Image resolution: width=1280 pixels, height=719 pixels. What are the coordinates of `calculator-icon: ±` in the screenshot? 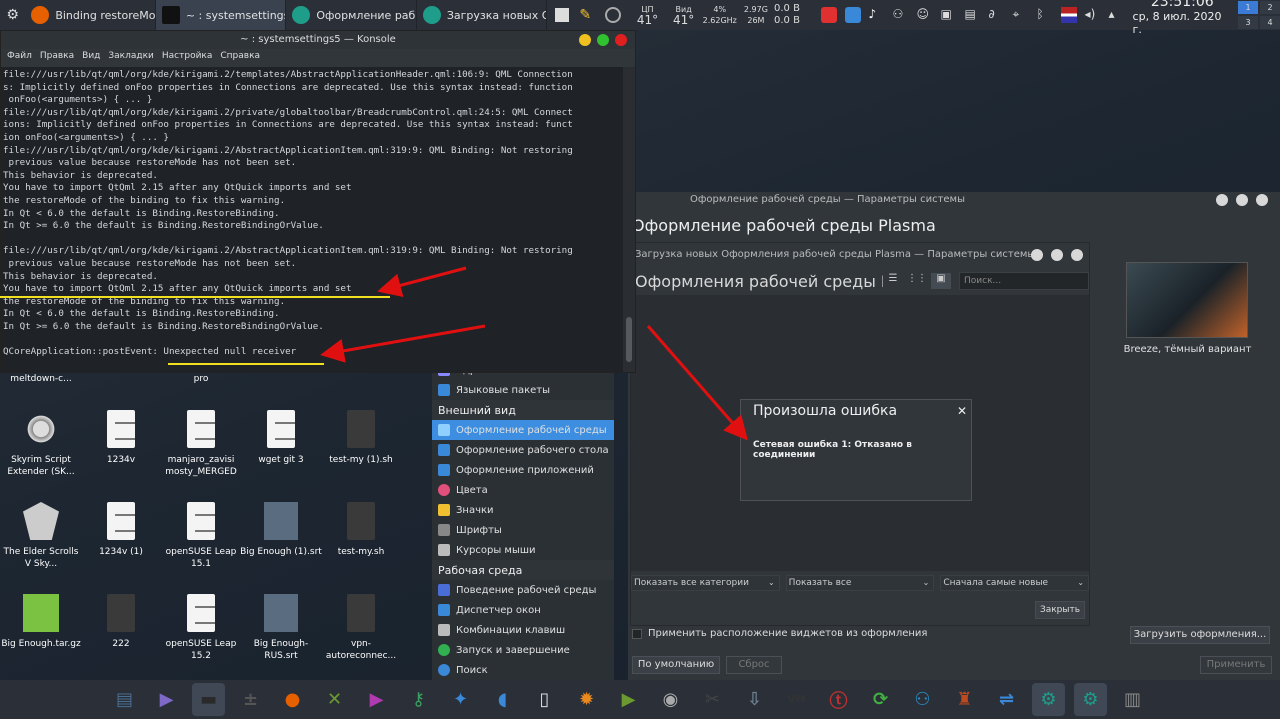 It's located at (250, 699).